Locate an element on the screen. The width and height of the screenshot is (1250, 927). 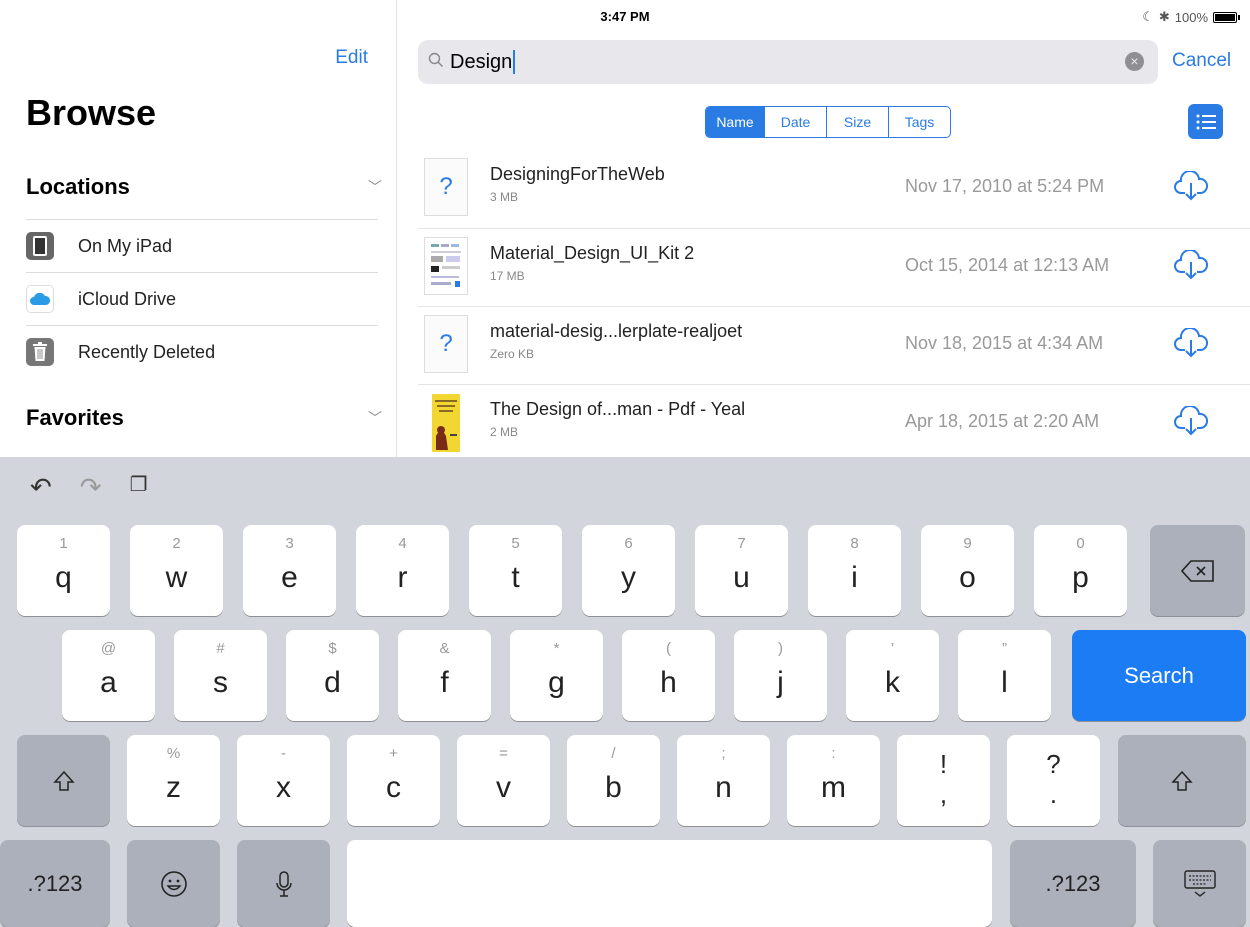
sidebar-item-on-my-ipad: On My iPad is located at coordinates (202, 246).